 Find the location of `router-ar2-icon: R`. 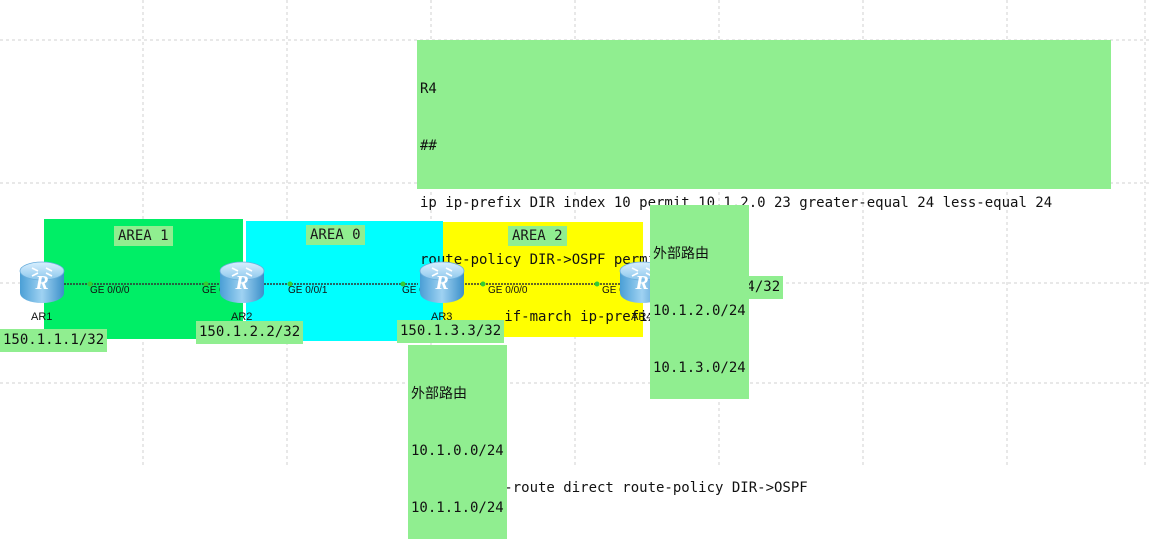

router-ar2-icon: R is located at coordinates (242, 283).